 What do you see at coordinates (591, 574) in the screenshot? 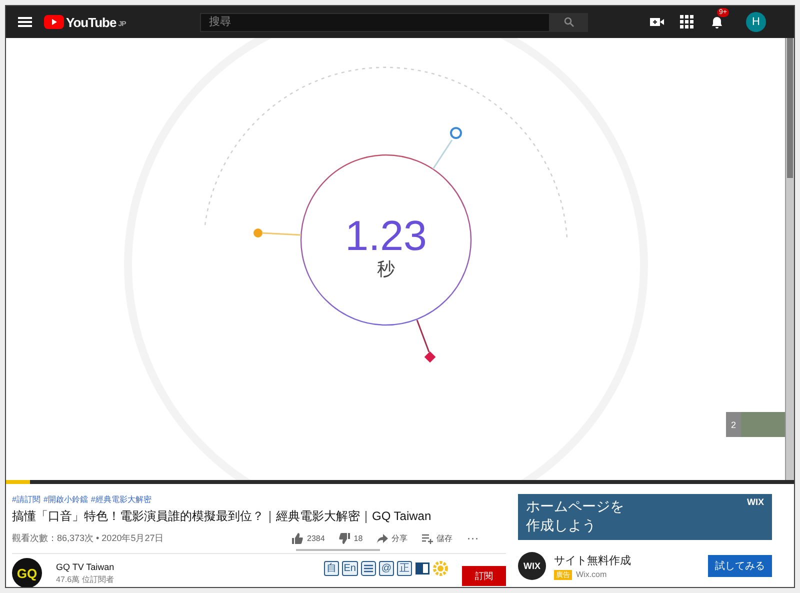
I see `ad-domain: Wix.com` at bounding box center [591, 574].